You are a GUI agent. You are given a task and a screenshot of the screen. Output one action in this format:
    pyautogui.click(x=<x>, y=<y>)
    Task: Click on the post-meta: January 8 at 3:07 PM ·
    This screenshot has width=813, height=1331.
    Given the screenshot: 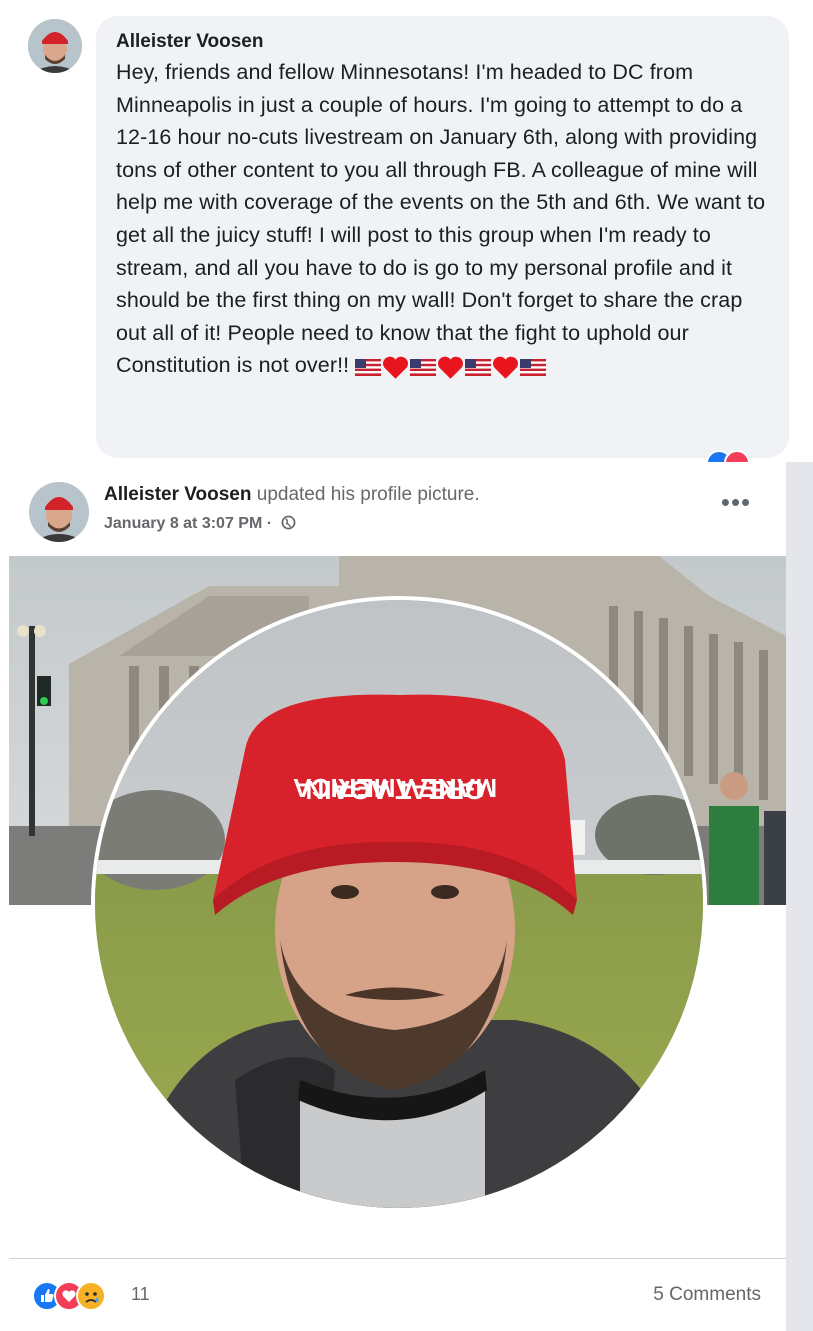 What is the action you would take?
    pyautogui.click(x=200, y=524)
    